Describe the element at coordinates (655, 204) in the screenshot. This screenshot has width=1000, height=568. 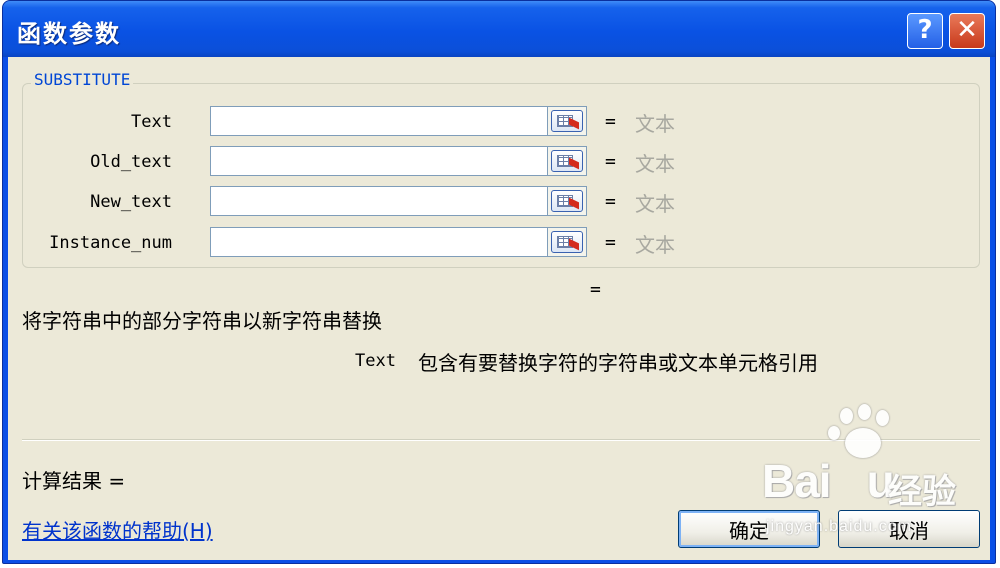
I see `new-text-hint: 文本` at that location.